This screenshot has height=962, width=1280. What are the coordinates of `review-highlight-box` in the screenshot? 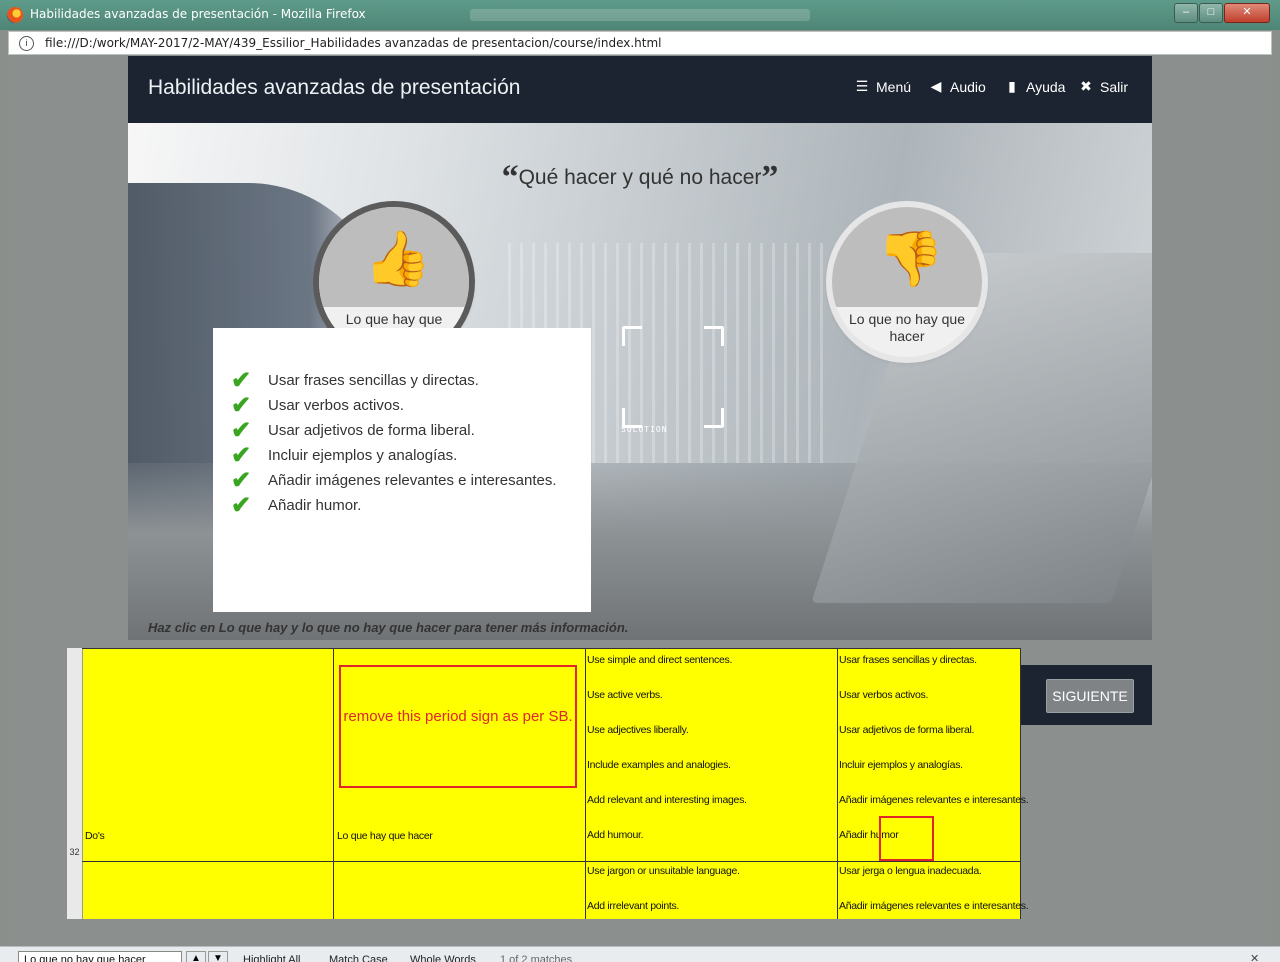 It's located at (906, 838).